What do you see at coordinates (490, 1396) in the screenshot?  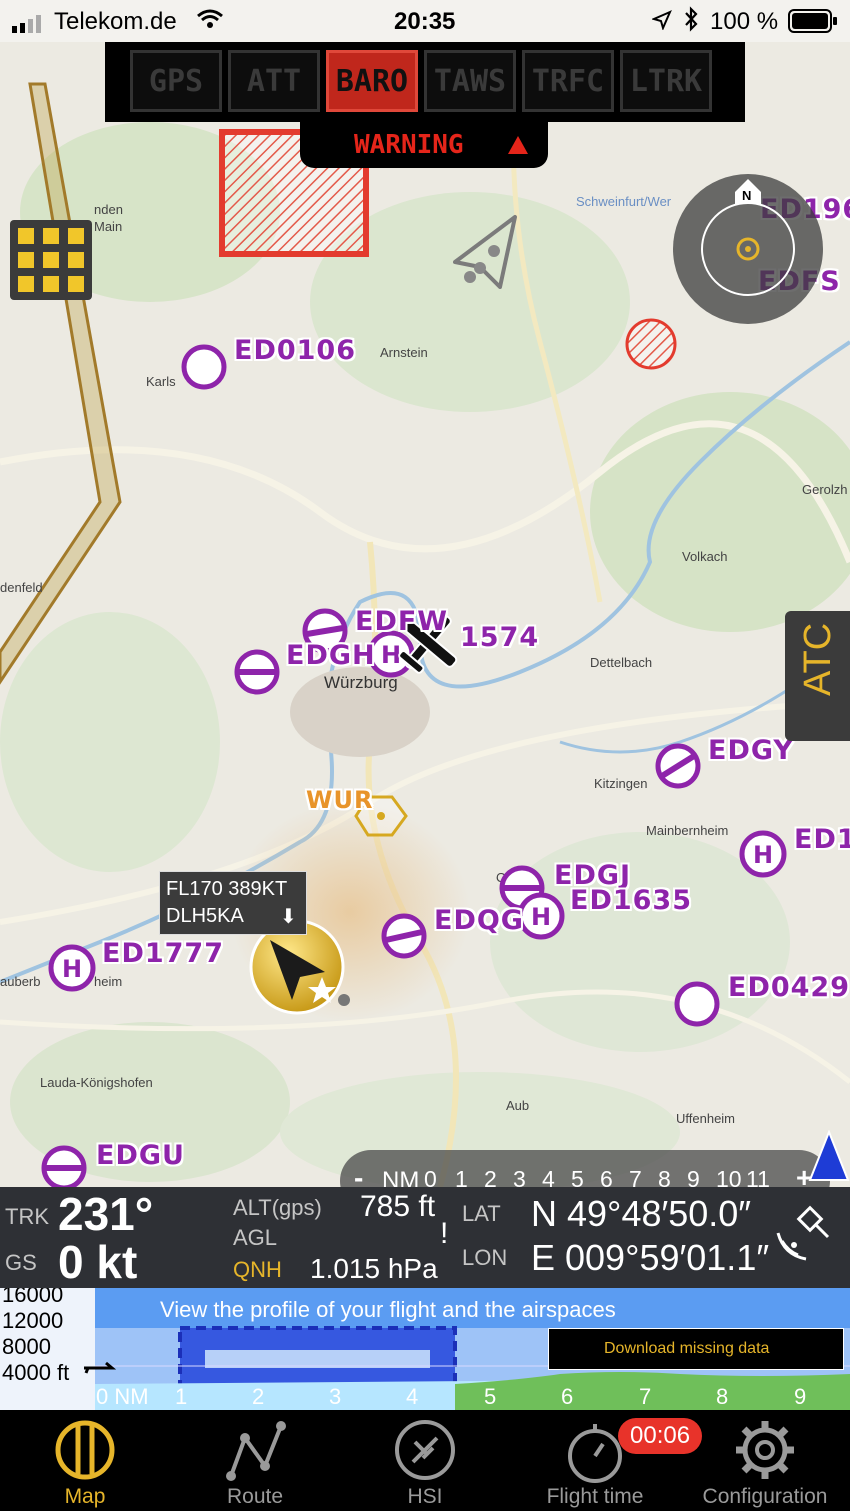 I see `distance-tick: 5` at bounding box center [490, 1396].